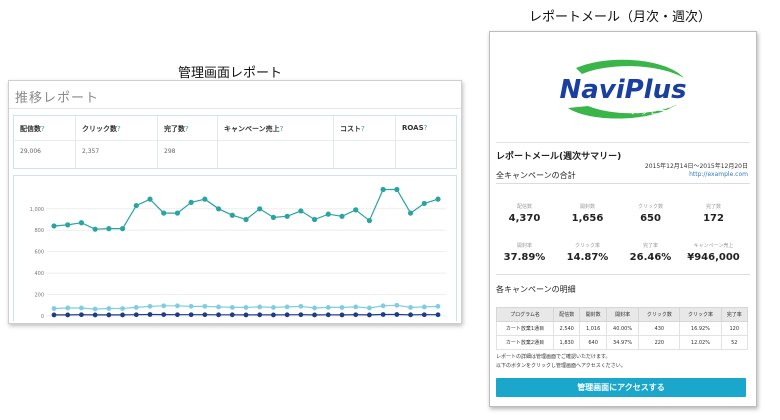  What do you see at coordinates (559, 157) in the screenshot?
I see `mail-title: レポートメール(週次サマリー)` at bounding box center [559, 157].